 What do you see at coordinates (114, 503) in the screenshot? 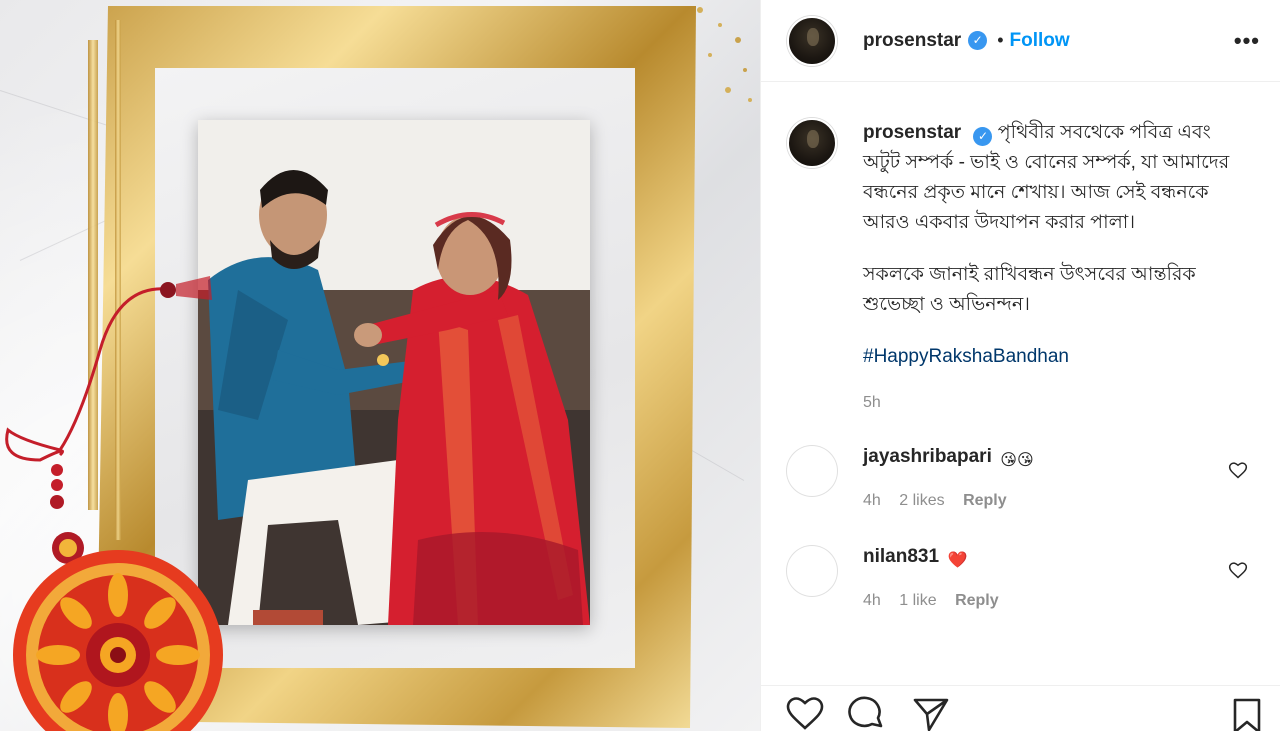
I see `rakhi-decoration` at bounding box center [114, 503].